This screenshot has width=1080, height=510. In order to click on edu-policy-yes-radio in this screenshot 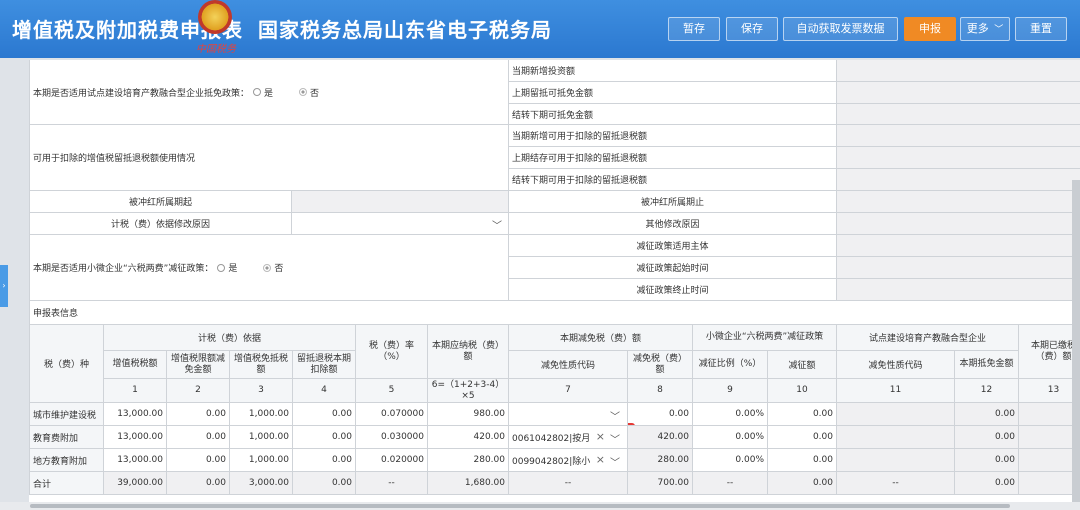, I will do `click(257, 92)`.